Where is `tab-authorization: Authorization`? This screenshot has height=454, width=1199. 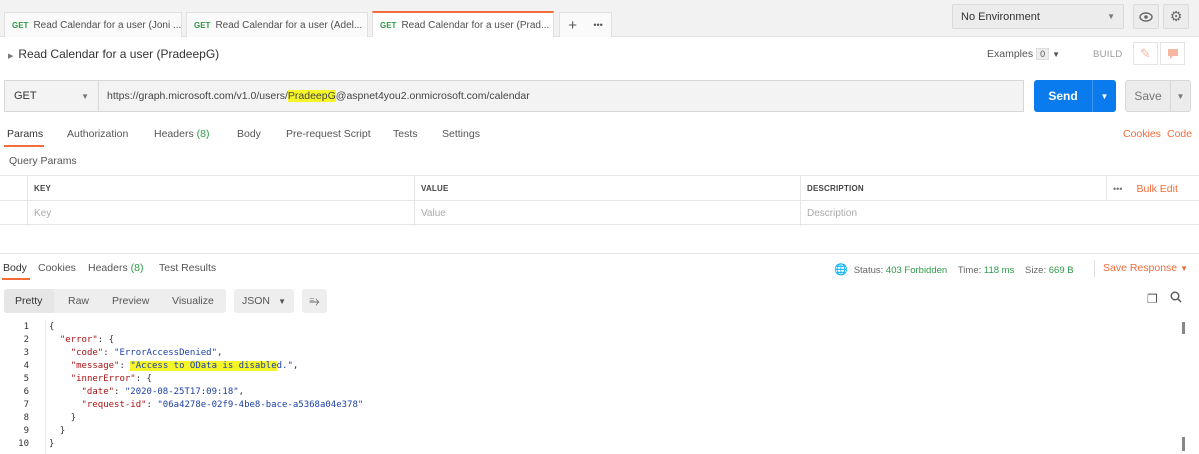
tab-authorization: Authorization is located at coordinates (97, 134).